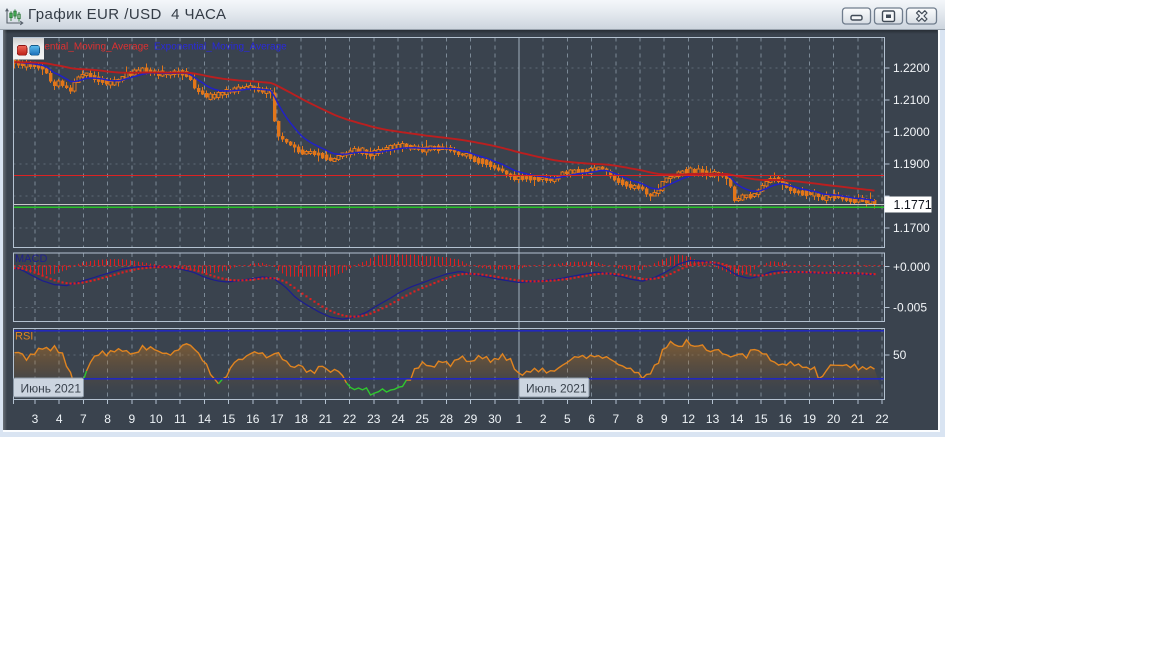 The height and width of the screenshot is (648, 1152). What do you see at coordinates (31, 259) in the screenshot?
I see `svg-text: MACD` at bounding box center [31, 259].